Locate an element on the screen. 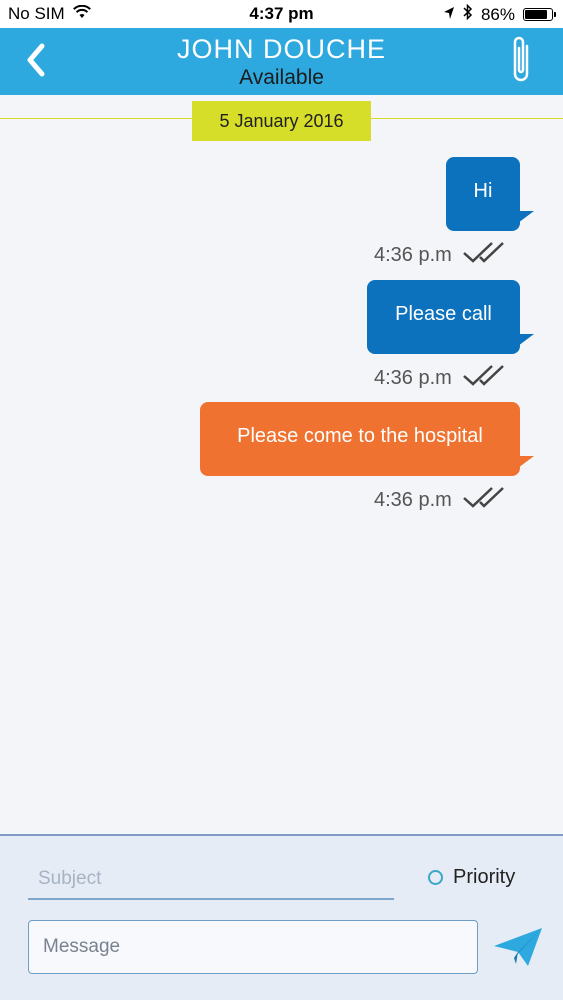 This screenshot has height=1000, width=563. message-input is located at coordinates (253, 947).